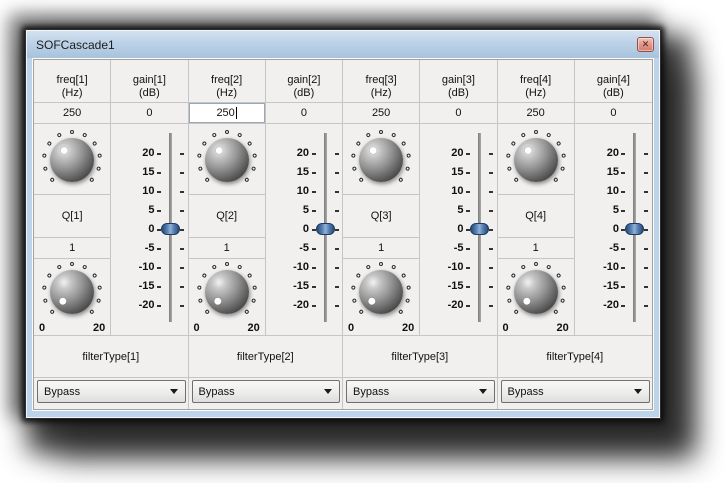 The width and height of the screenshot is (725, 483). What do you see at coordinates (535, 248) in the screenshot?
I see `q4-value-field: 1` at bounding box center [535, 248].